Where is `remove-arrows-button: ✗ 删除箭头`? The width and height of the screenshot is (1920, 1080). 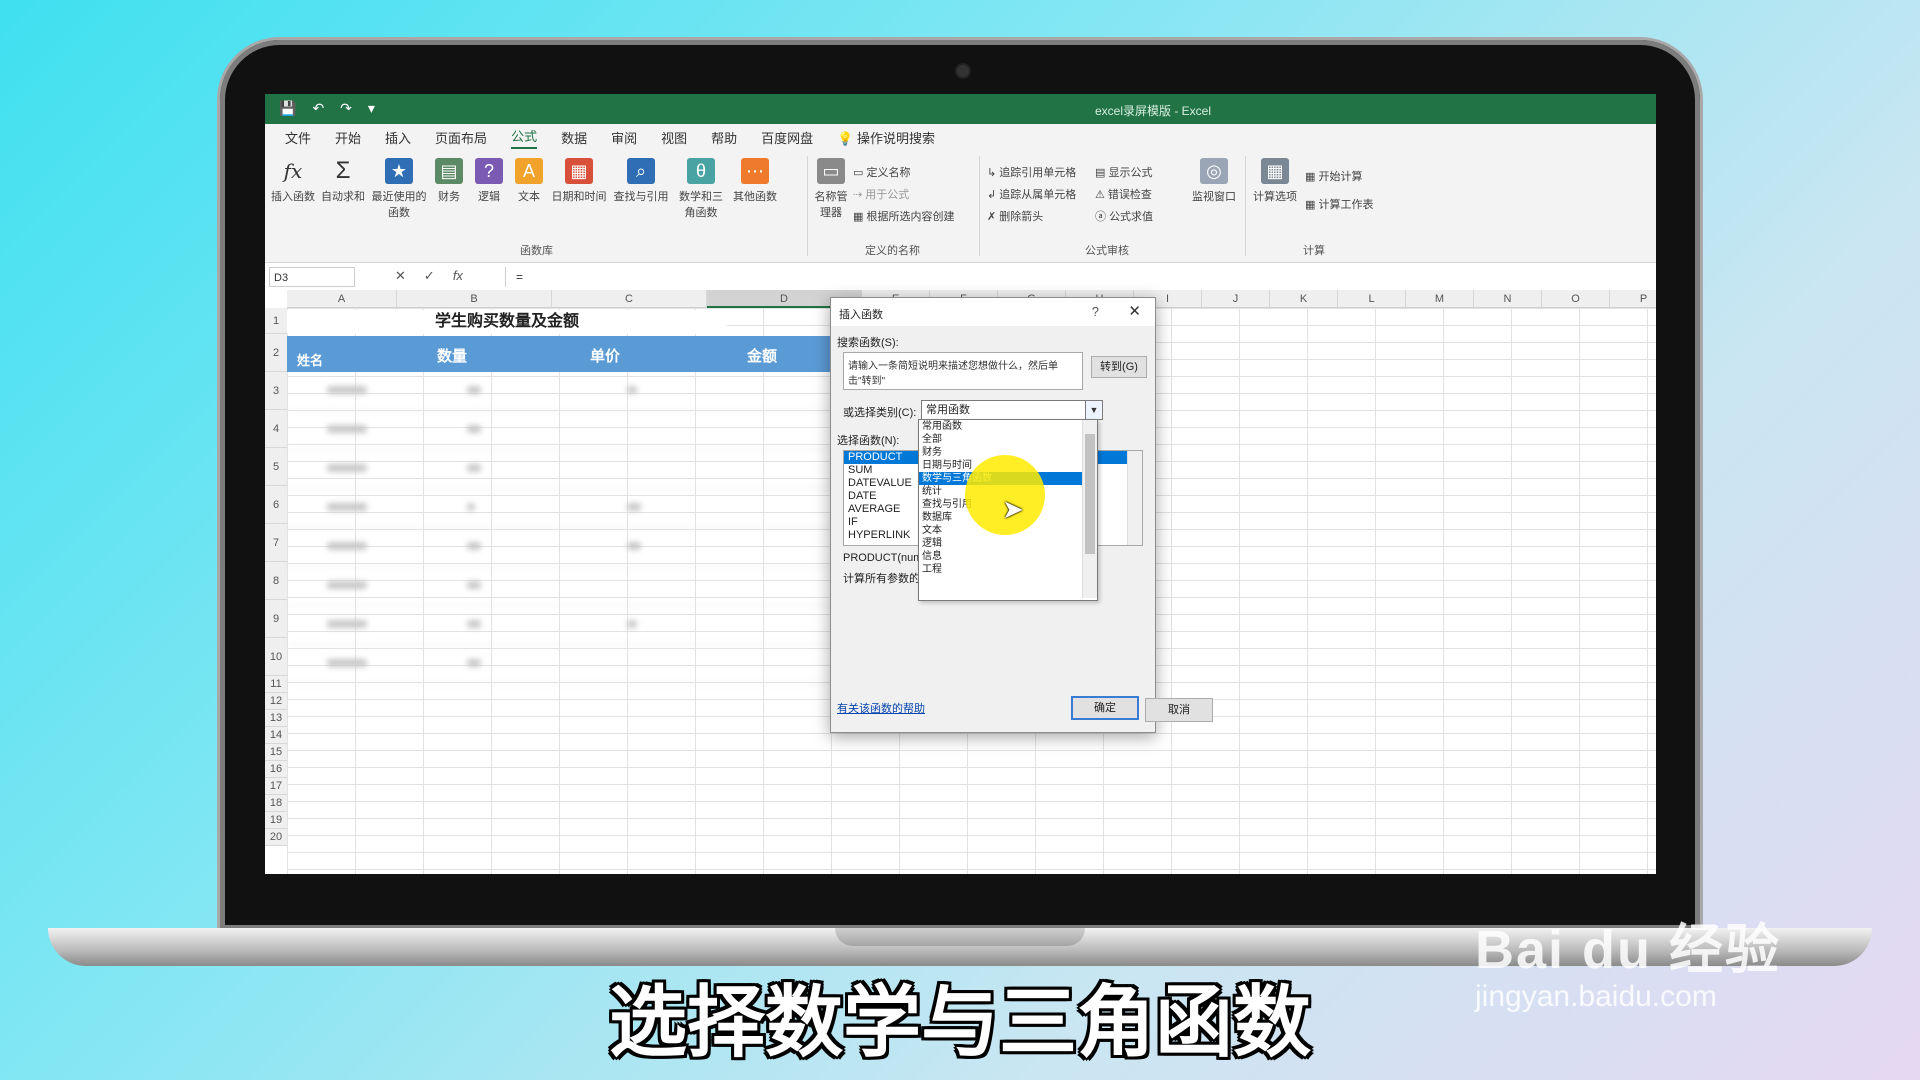
remove-arrows-button: ✗ 删除箭头 is located at coordinates (1015, 216).